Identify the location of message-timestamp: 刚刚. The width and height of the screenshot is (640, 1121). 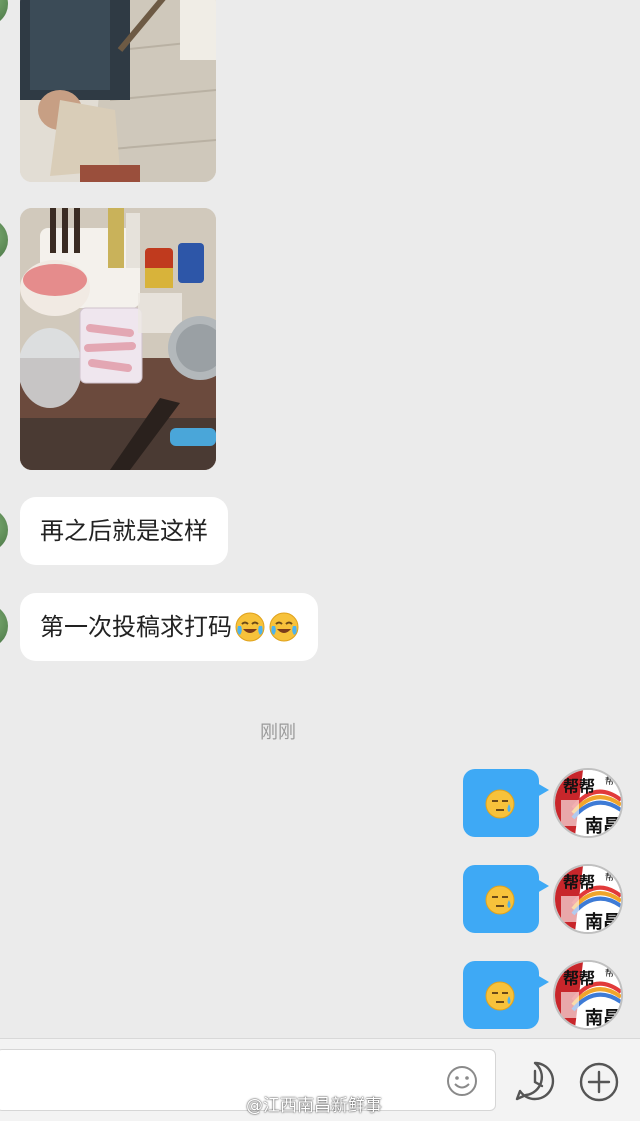
(278, 732).